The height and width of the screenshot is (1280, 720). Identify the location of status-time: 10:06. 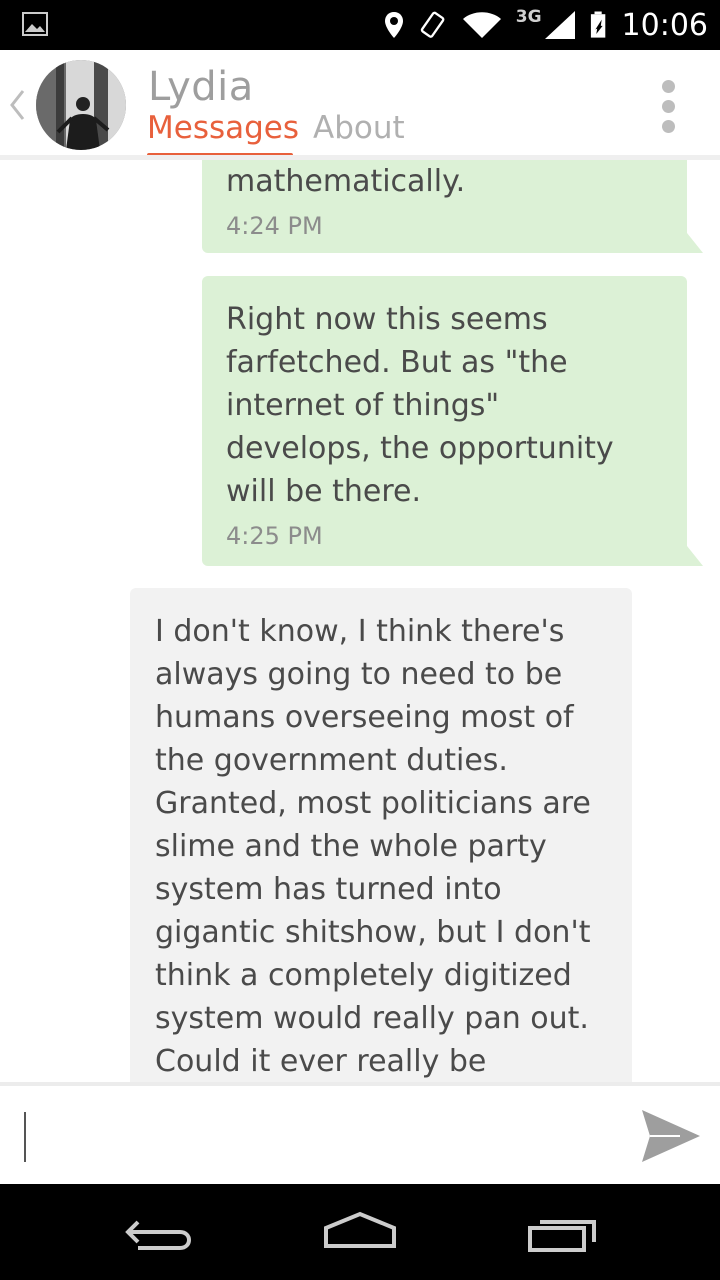
(664, 25).